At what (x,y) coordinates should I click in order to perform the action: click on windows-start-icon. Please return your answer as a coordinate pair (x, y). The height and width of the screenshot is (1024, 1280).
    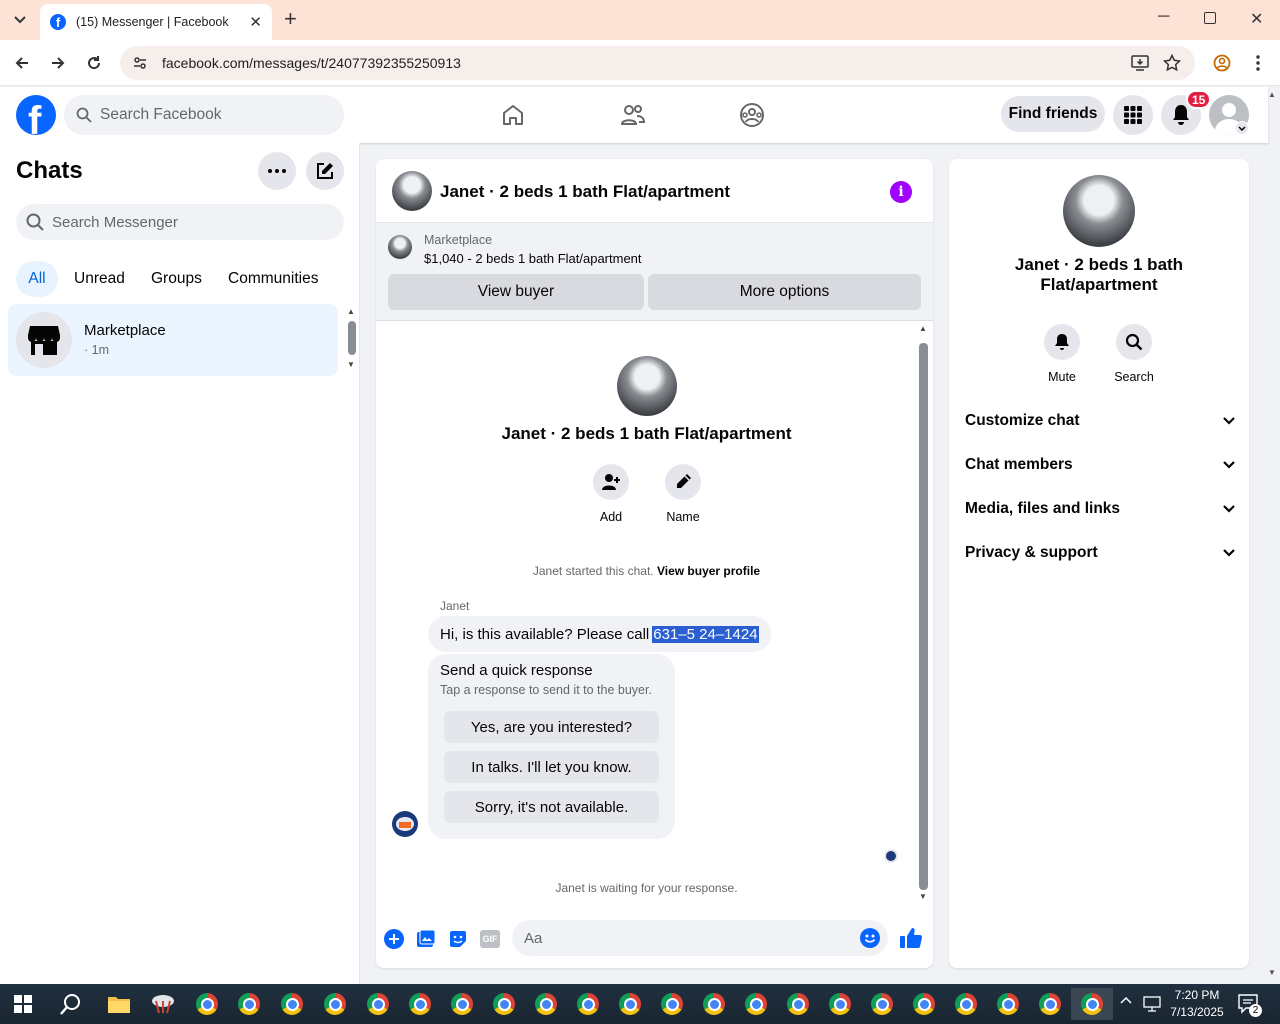
    Looking at the image, I should click on (23, 1004).